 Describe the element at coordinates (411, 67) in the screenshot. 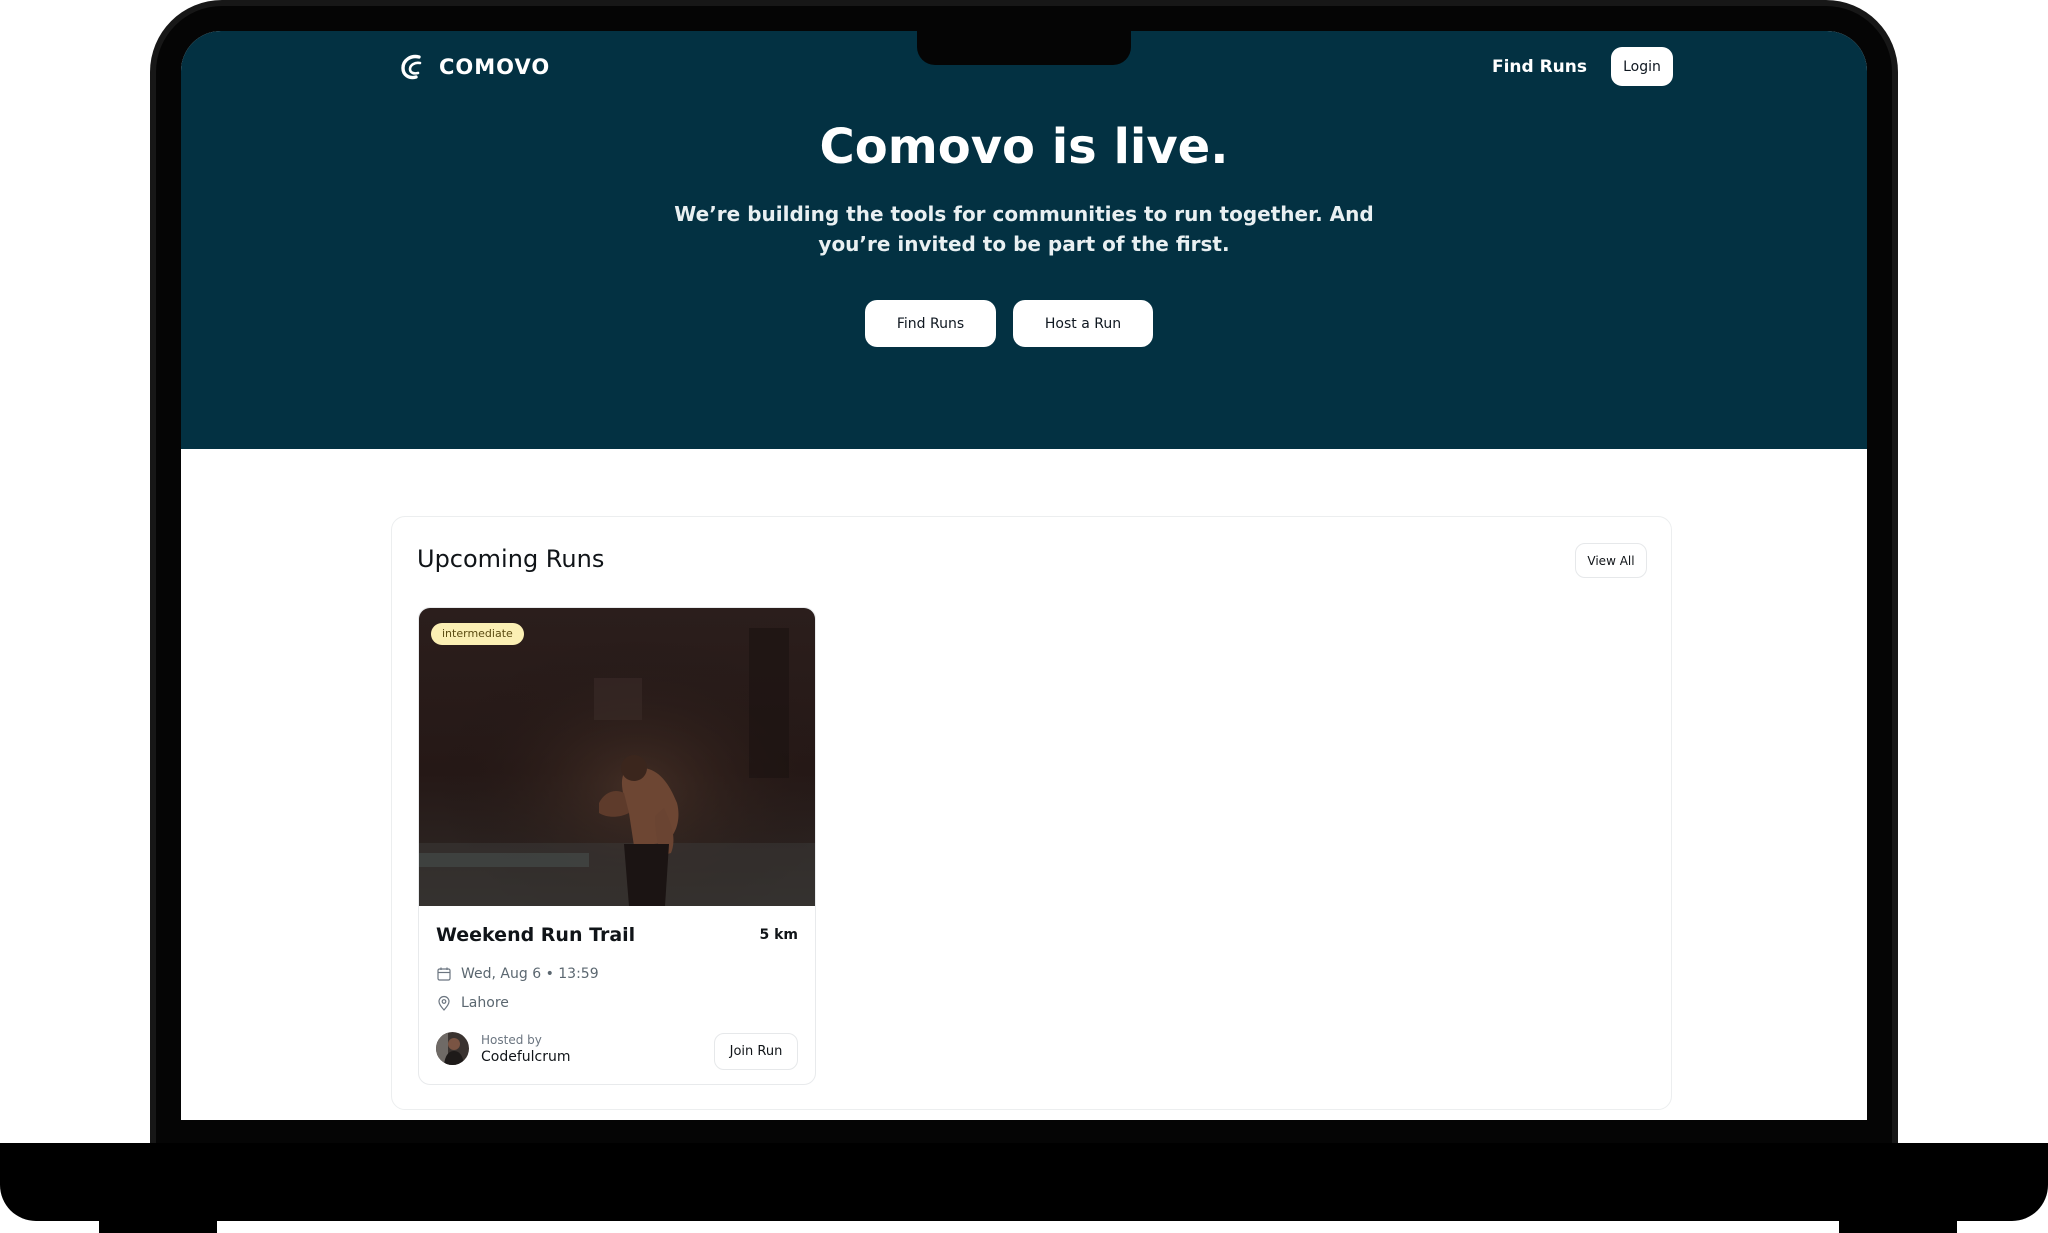

I see `comovo-logo-icon` at that location.